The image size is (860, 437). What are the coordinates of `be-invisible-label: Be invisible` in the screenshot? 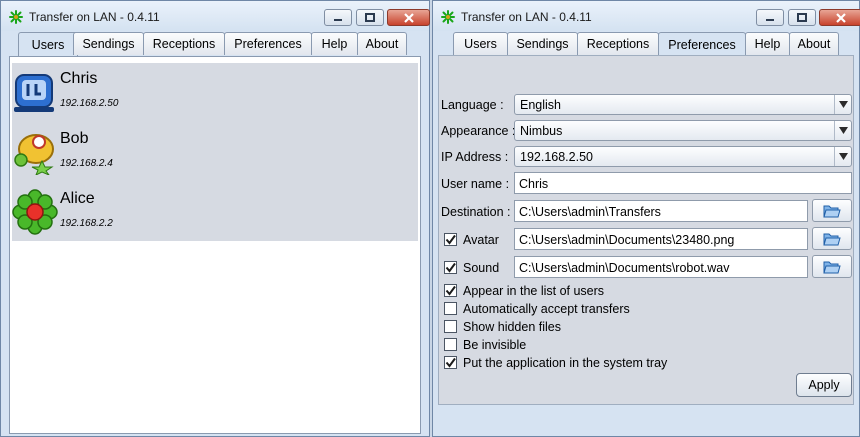 It's located at (495, 345).